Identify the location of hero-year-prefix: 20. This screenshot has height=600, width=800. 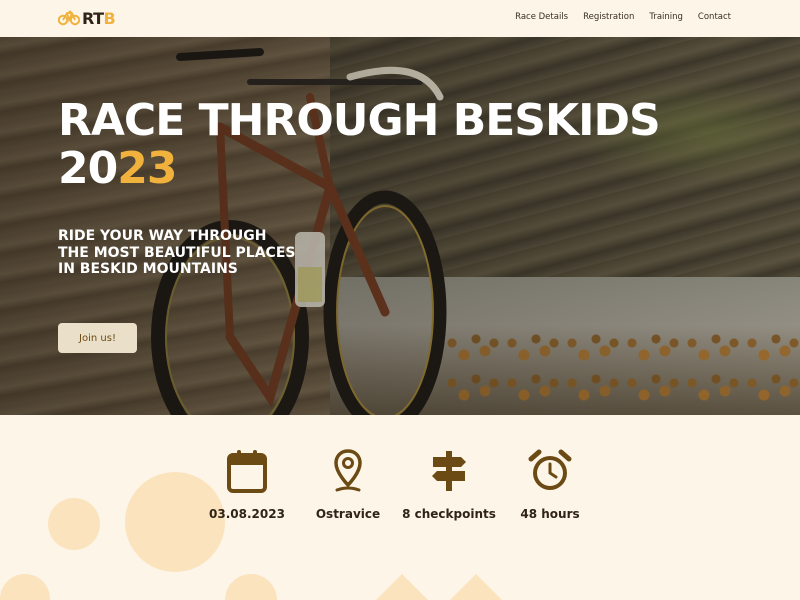
(88, 168).